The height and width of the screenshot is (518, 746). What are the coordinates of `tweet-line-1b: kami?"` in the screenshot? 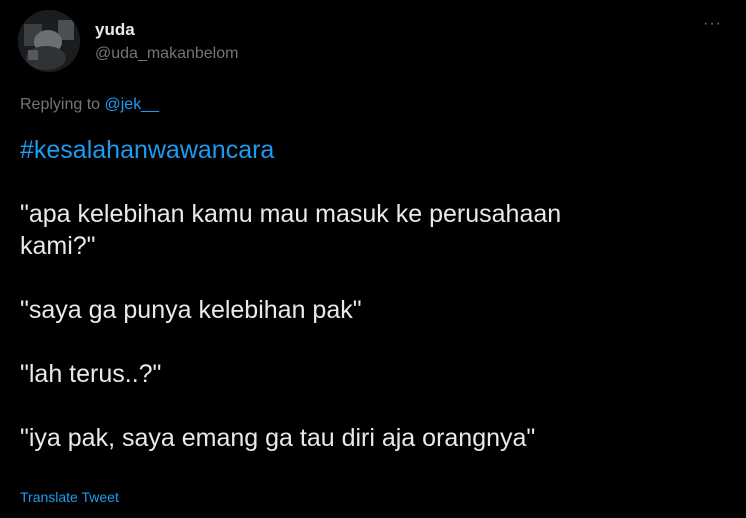 It's located at (58, 246).